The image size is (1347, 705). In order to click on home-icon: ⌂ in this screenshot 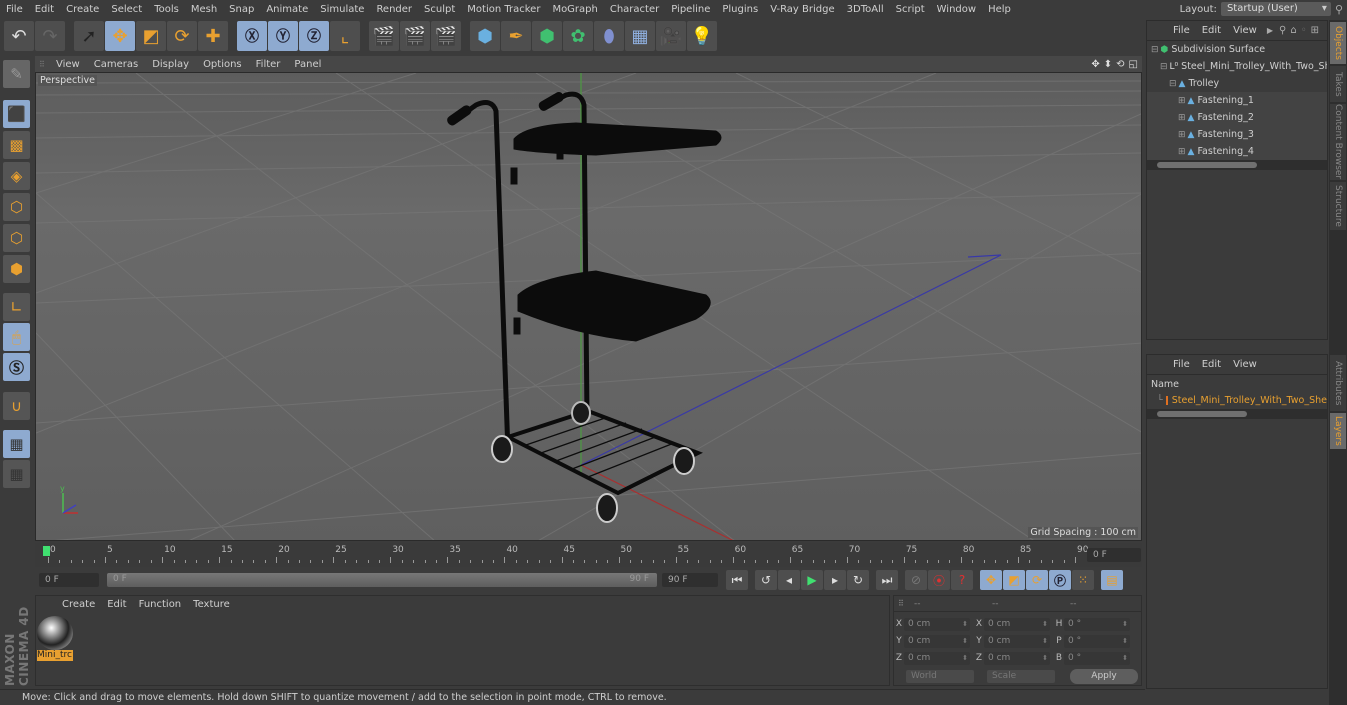, I will do `click(1293, 30)`.